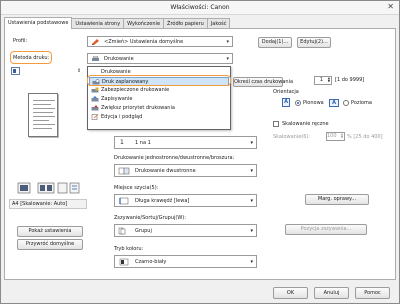 Image resolution: width=400 pixels, height=304 pixels. What do you see at coordinates (129, 249) in the screenshot?
I see `color-mode-label: Tryb koloru:` at bounding box center [129, 249].